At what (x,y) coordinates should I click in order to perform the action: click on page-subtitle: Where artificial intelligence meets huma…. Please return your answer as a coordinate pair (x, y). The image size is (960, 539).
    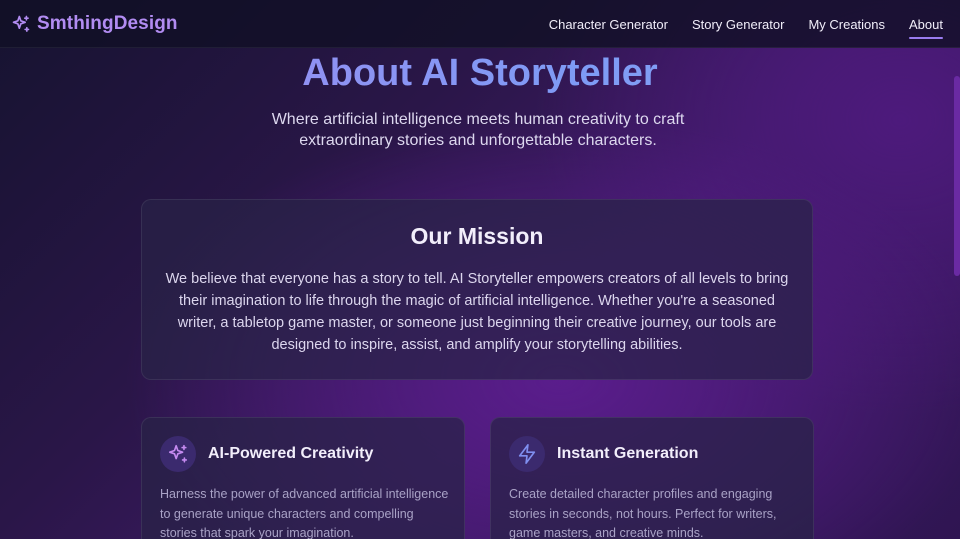
    Looking at the image, I should click on (478, 130).